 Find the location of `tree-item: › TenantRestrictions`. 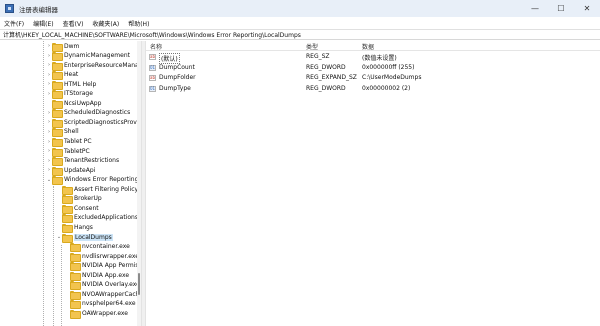

tree-item: › TenantRestrictions is located at coordinates (83, 161).